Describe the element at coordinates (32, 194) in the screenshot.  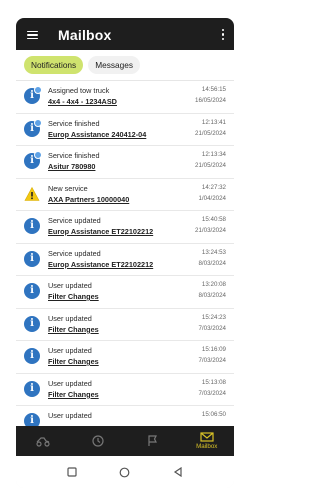
I see `warning-icon` at that location.